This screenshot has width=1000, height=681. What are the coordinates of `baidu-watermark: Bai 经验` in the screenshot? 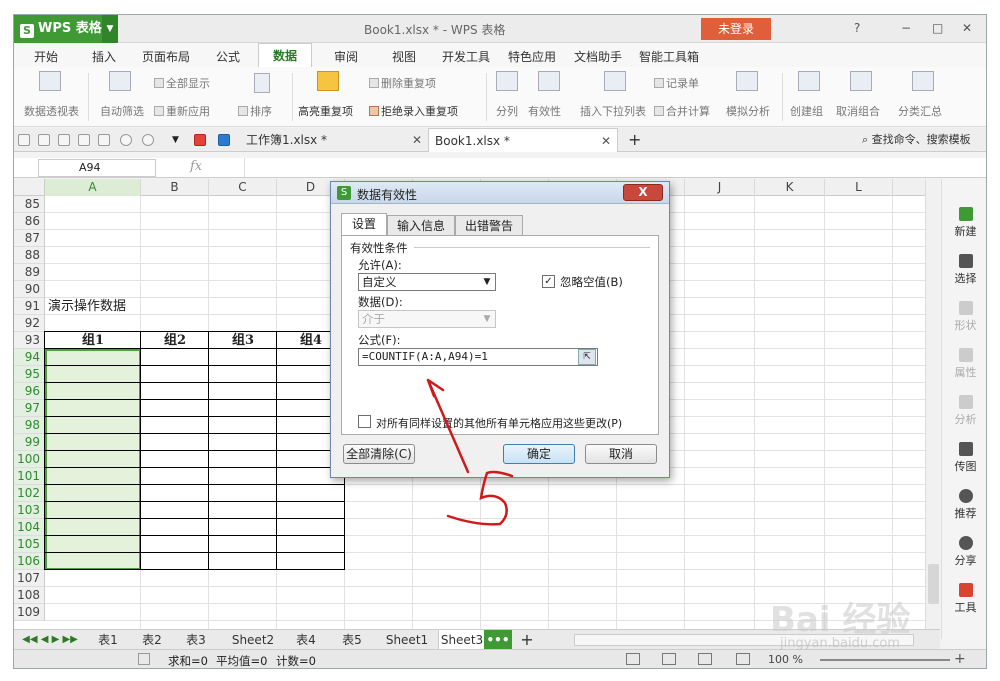 It's located at (840, 620).